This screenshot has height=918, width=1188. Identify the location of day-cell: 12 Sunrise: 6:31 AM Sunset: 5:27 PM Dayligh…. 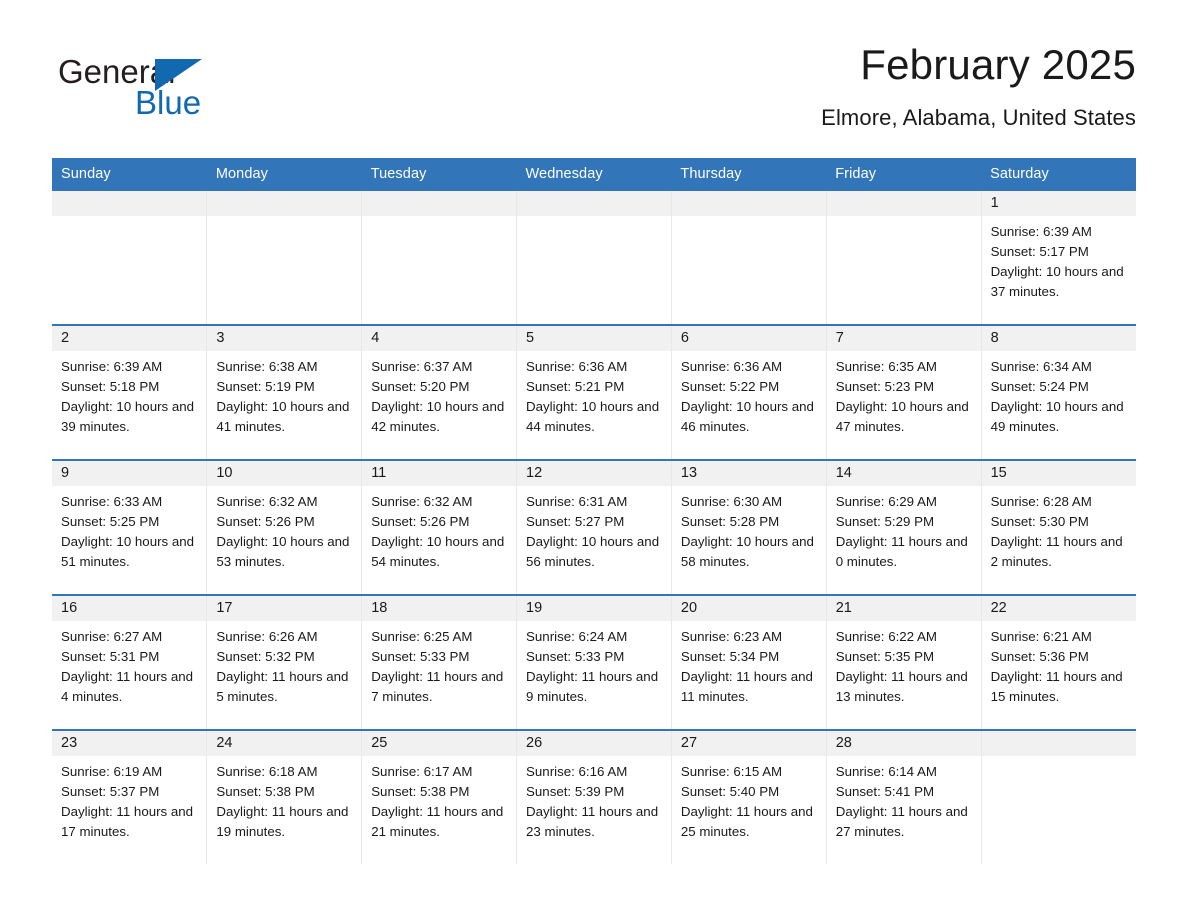
(594, 527).